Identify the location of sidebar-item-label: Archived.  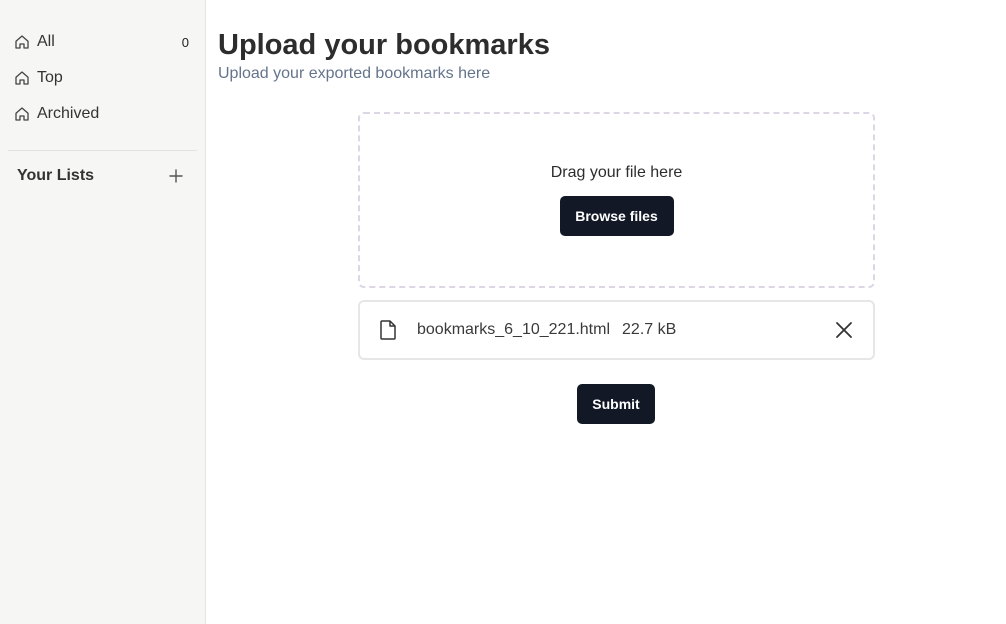
(68, 113).